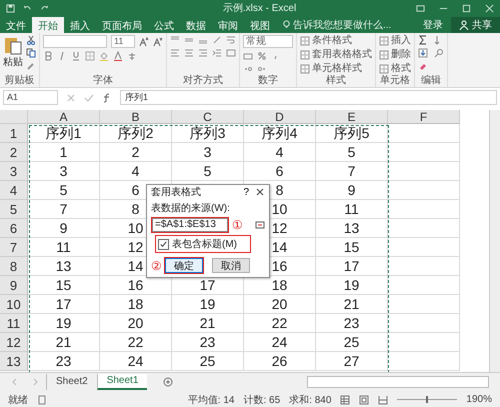 Image resolution: width=500 pixels, height=407 pixels. Describe the element at coordinates (80, 25) in the screenshot. I see `ribbon-tab: 插入` at that location.